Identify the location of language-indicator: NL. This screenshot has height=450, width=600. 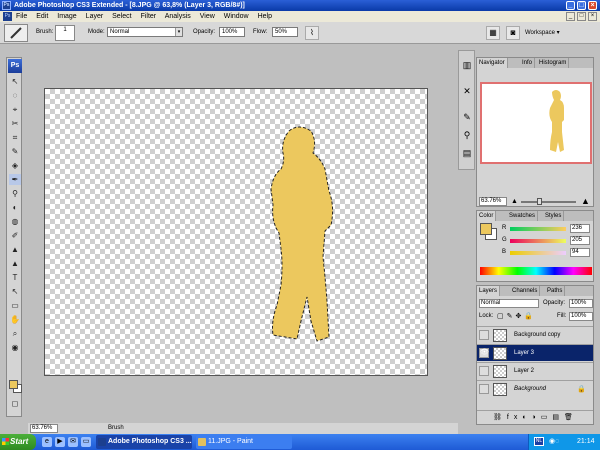
(539, 441).